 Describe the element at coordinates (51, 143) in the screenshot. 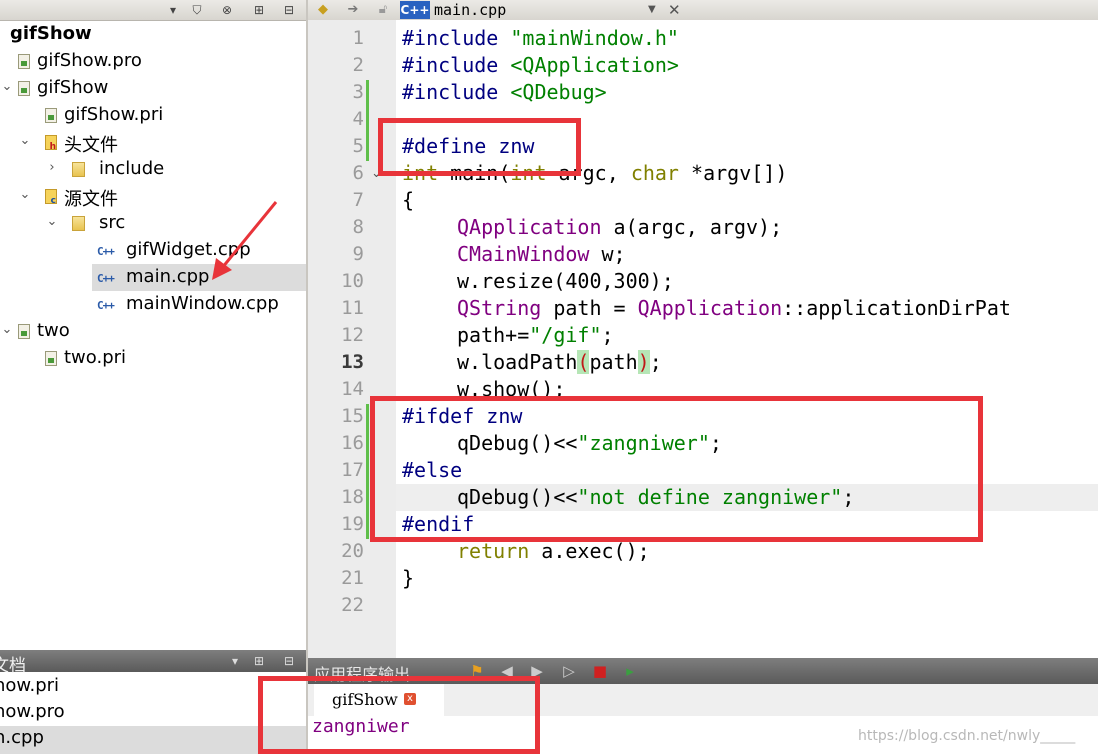

I see `headers-folder-icon` at that location.